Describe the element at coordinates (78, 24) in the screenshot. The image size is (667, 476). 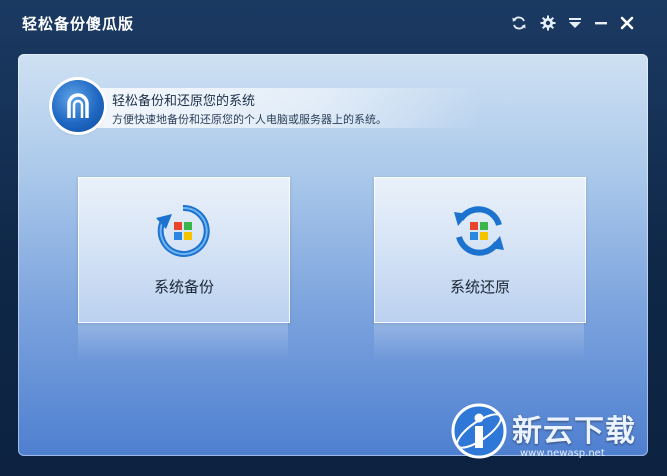
I see `app-title: 轻松备份傻瓜版` at that location.